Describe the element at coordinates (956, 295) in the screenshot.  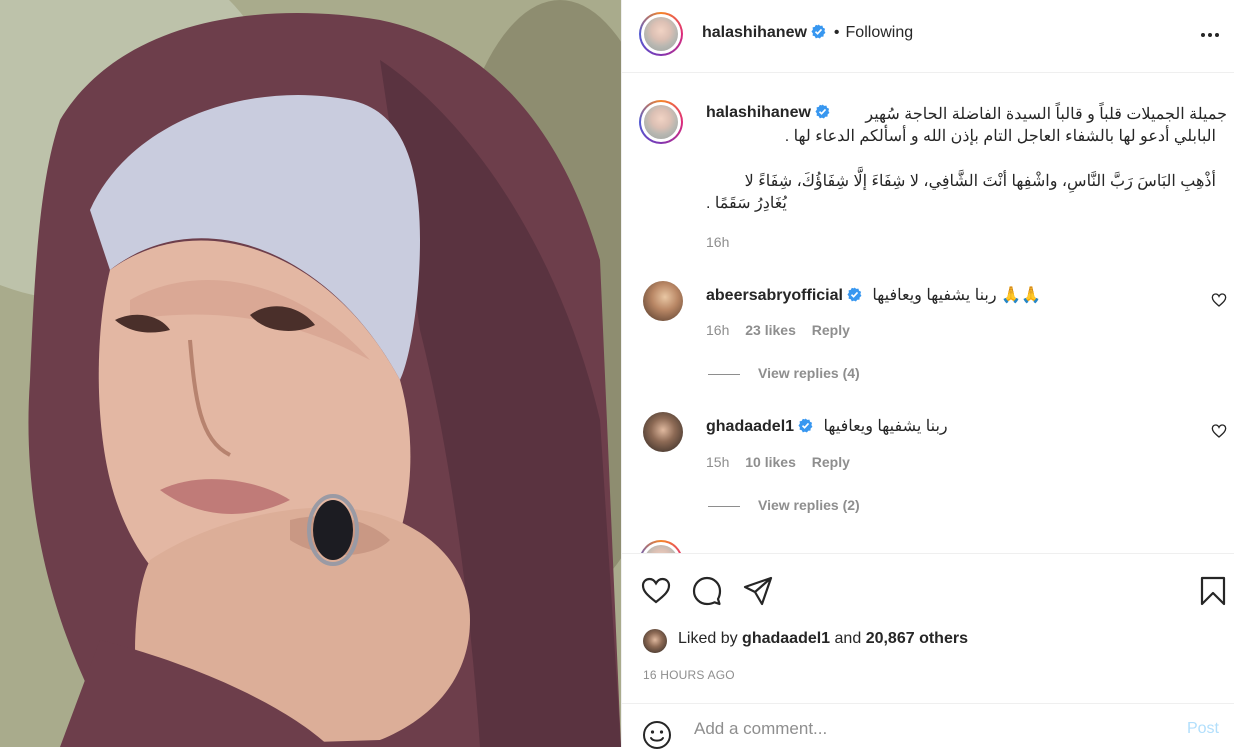
I see `comment-text: ربنا يشفيها ويعافيها 🙏🙏` at that location.